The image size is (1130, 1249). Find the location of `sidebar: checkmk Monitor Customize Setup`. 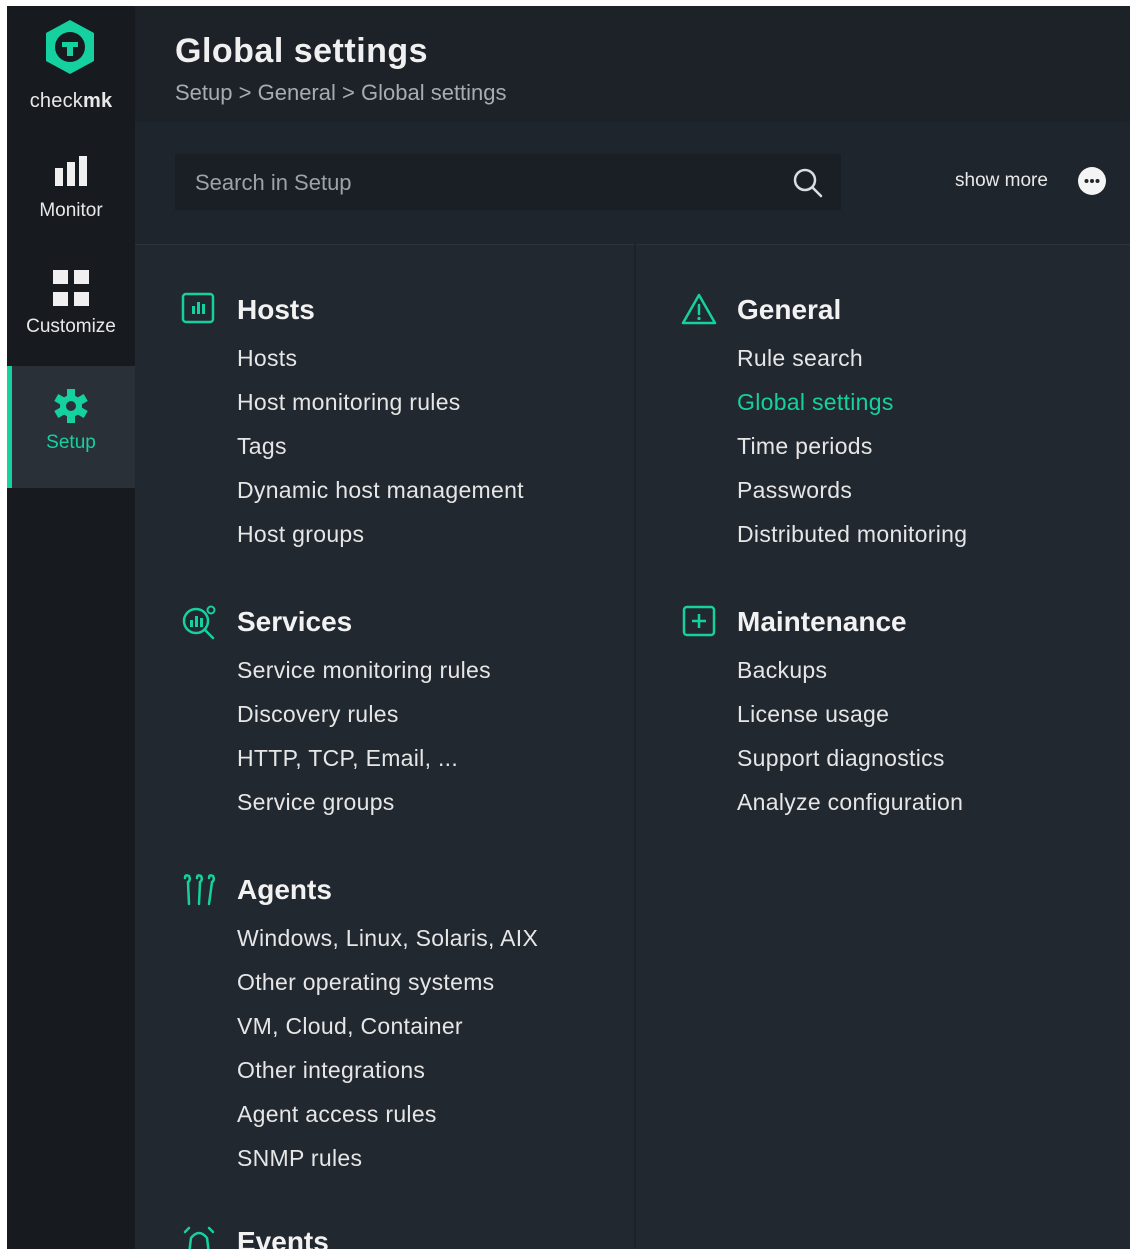

sidebar: checkmk Monitor Customize Setup is located at coordinates (71, 627).